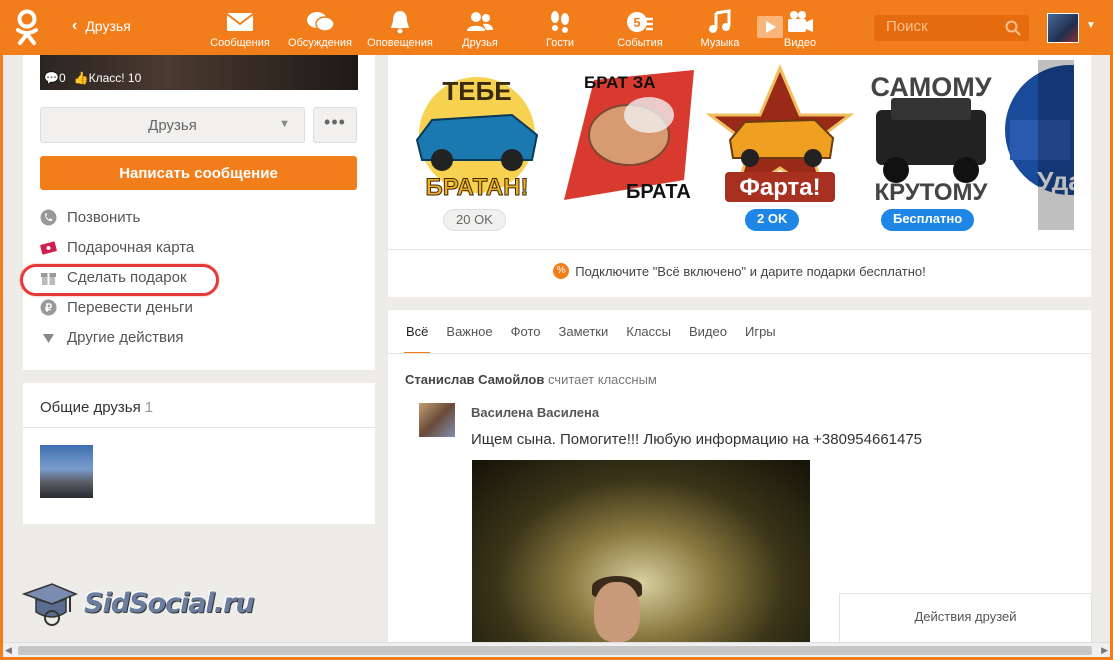 This screenshot has width=1113, height=660. I want to click on nav-notifications: Оповещения, so click(400, 27).